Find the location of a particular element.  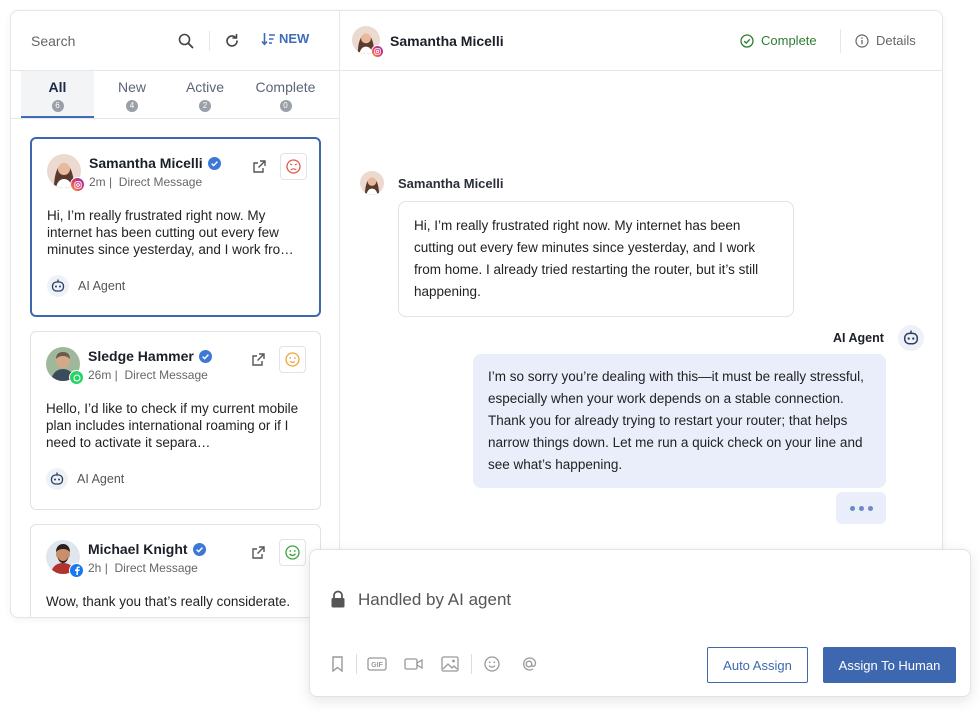

refresh-icon is located at coordinates (232, 41).